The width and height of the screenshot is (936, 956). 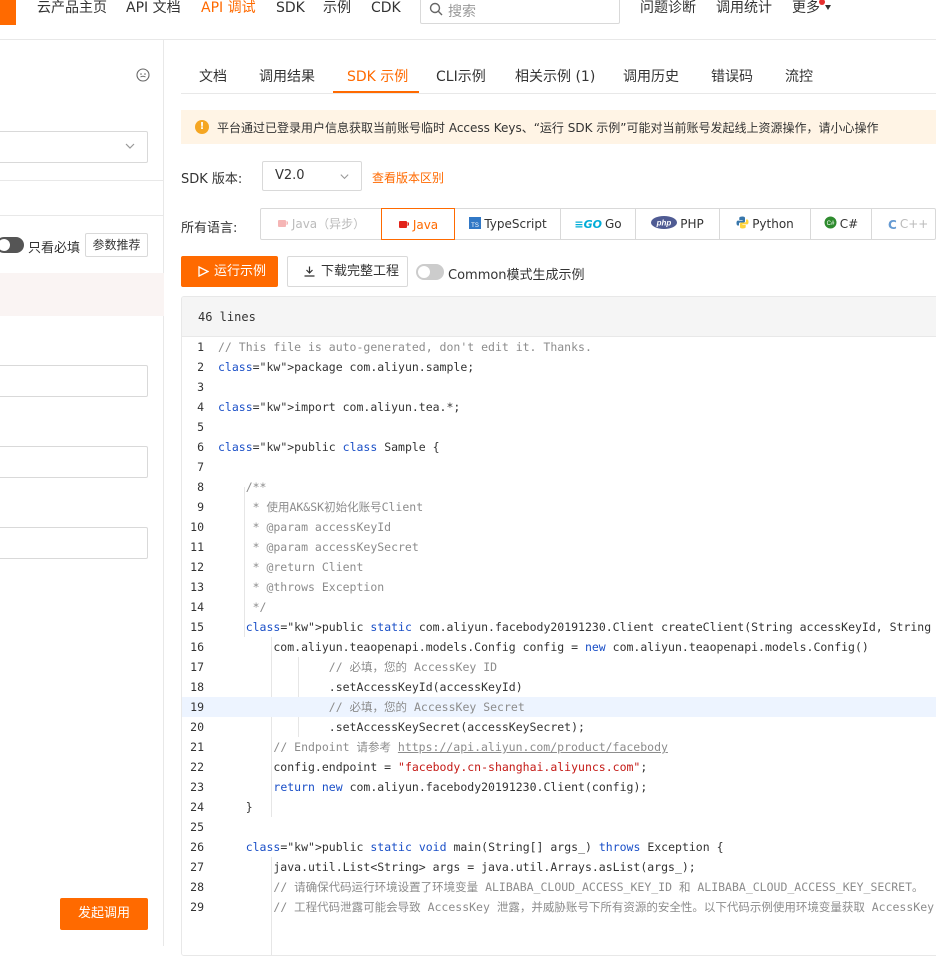 I want to click on line-number: 23, so click(x=197, y=787).